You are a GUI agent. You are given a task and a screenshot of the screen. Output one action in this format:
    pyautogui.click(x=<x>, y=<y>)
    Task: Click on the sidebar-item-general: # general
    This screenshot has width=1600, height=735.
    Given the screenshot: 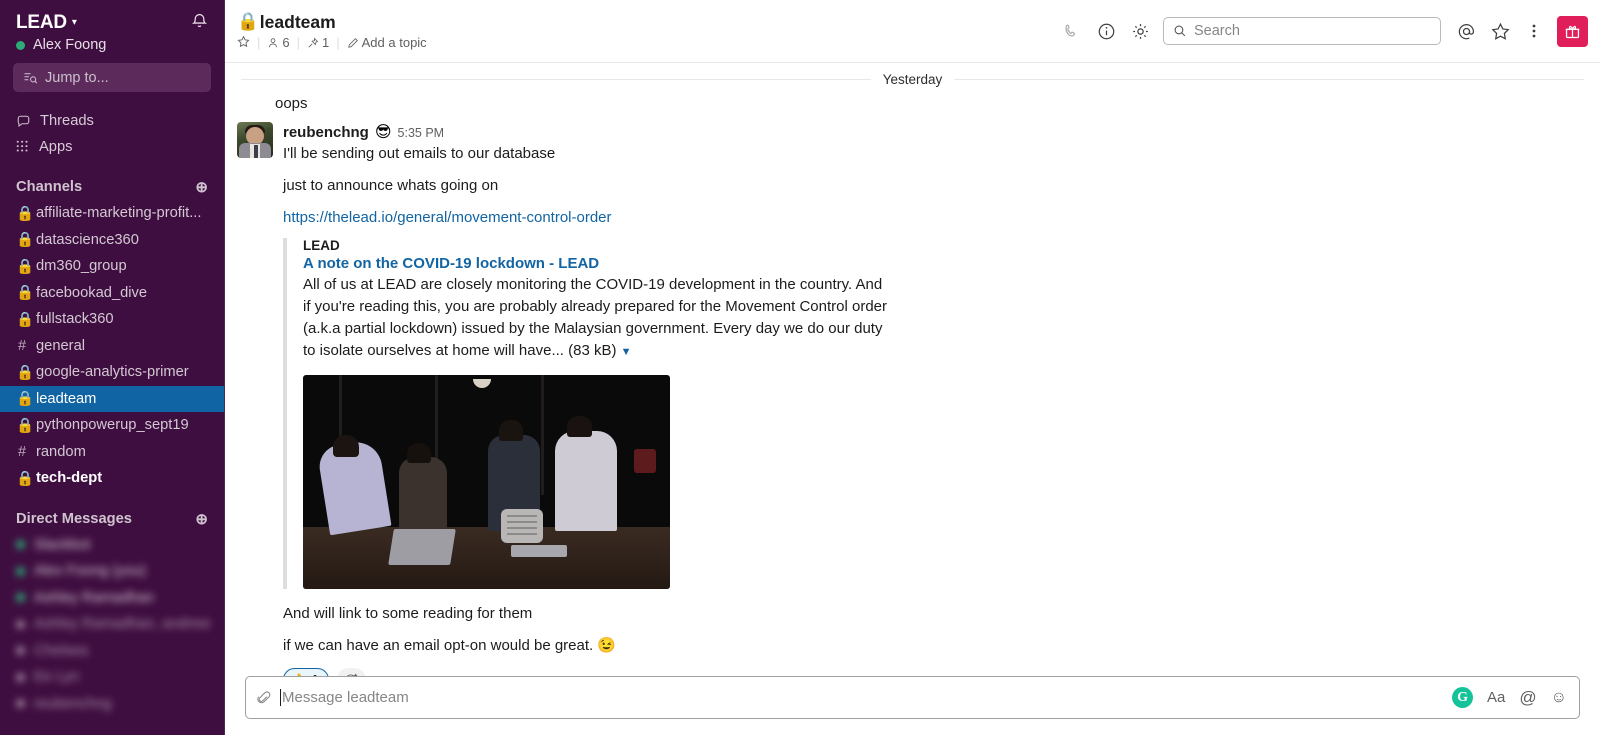 What is the action you would take?
    pyautogui.click(x=112, y=346)
    